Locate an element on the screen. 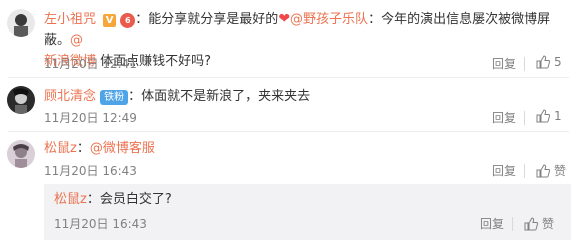 The width and height of the screenshot is (577, 244). like-count: 1 is located at coordinates (558, 116).